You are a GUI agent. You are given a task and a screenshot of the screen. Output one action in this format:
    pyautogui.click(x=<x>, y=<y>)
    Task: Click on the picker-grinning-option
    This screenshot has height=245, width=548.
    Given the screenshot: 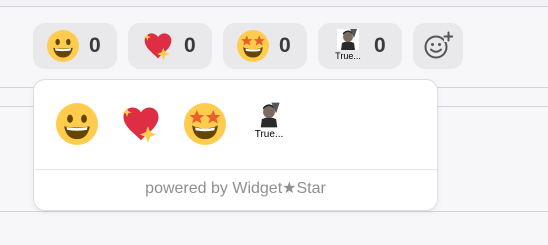 What is the action you would take?
    pyautogui.click(x=77, y=124)
    